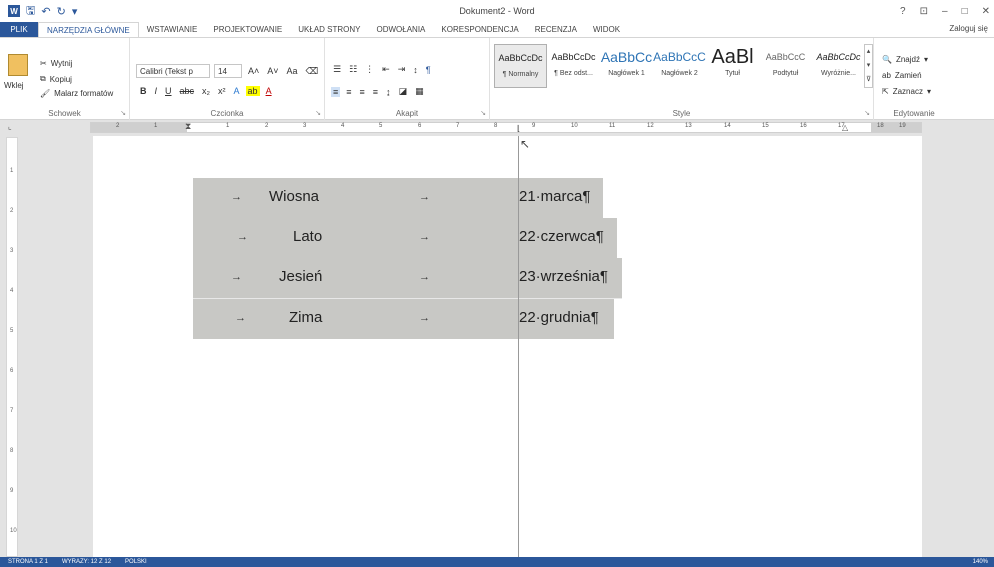  Describe the element at coordinates (924, 11) in the screenshot. I see `ribbon-display-button: ⊡` at that location.